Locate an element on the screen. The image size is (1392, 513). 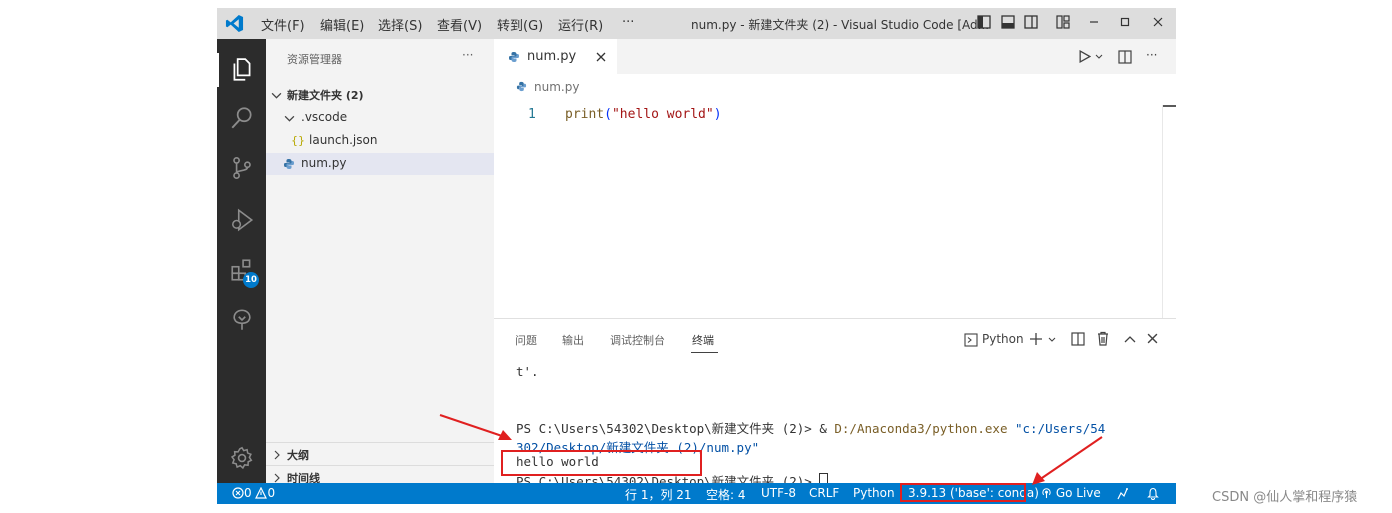
arrow-head is located at coordinates (1038, 478).